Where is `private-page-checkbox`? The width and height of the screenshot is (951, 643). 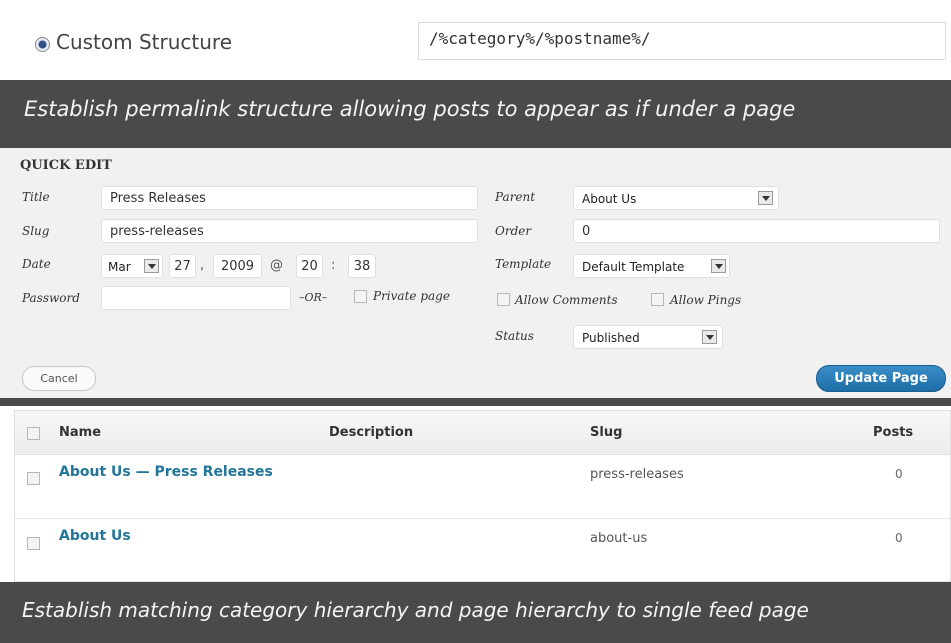 private-page-checkbox is located at coordinates (360, 296).